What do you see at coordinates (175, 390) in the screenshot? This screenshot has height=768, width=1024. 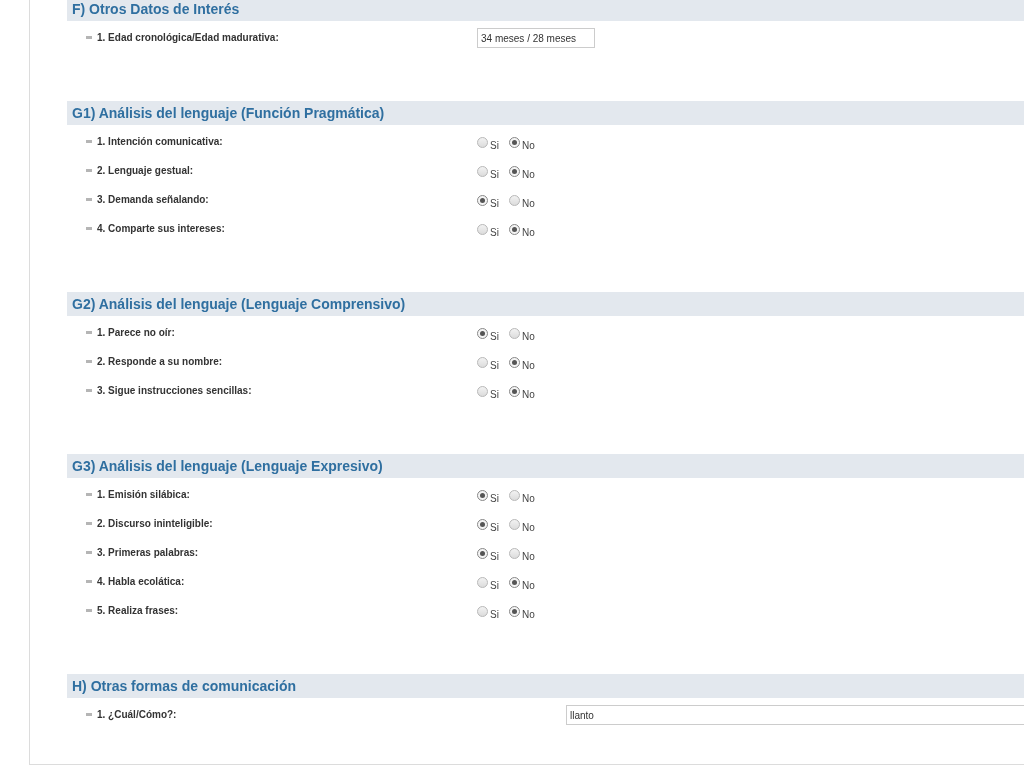 I see `question-label: 3. Sigue instrucciones sencillas:` at bounding box center [175, 390].